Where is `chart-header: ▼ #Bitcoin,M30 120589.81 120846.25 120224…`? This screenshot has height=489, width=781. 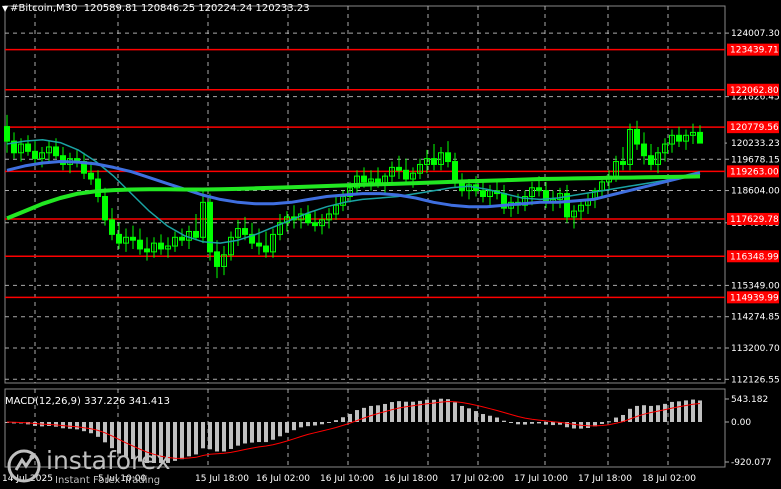
chart-header: ▼ #Bitcoin,M30 120589.81 120846.25 120224… is located at coordinates (156, 9).